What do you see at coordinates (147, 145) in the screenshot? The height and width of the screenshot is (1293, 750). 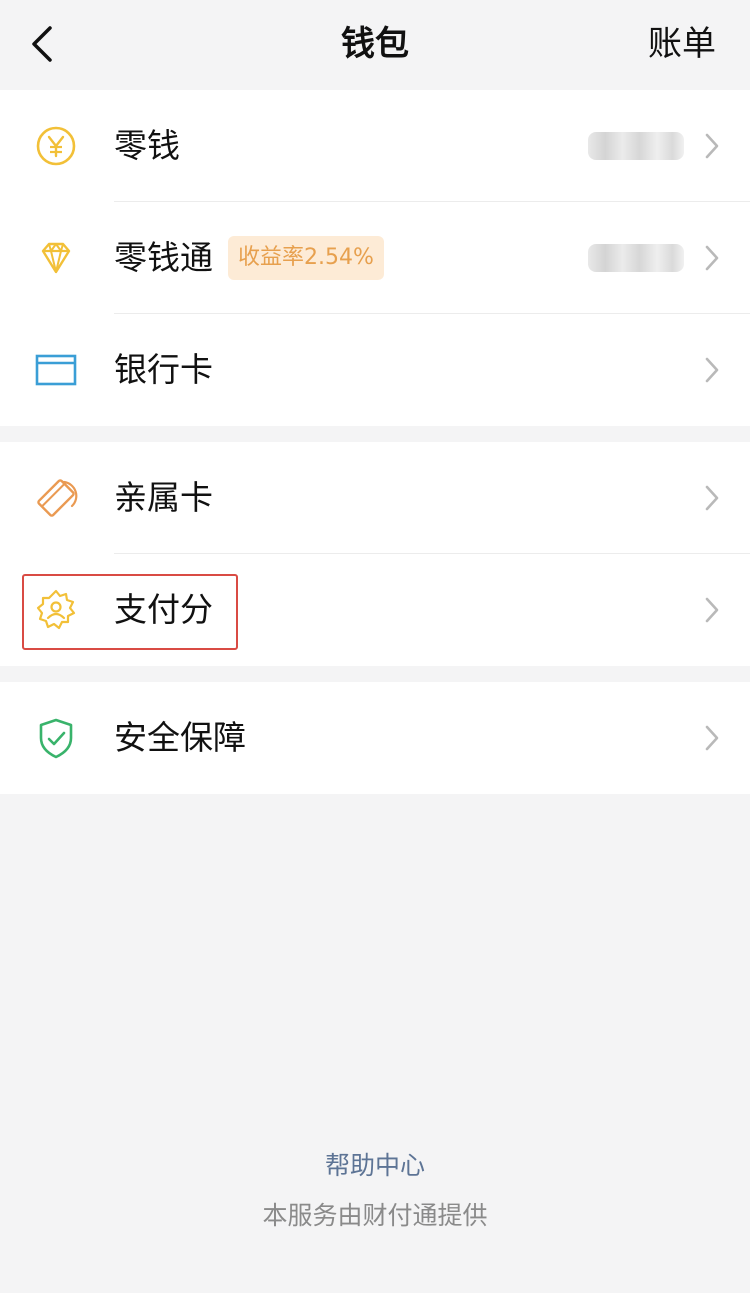 I see `change-label: 零钱` at bounding box center [147, 145].